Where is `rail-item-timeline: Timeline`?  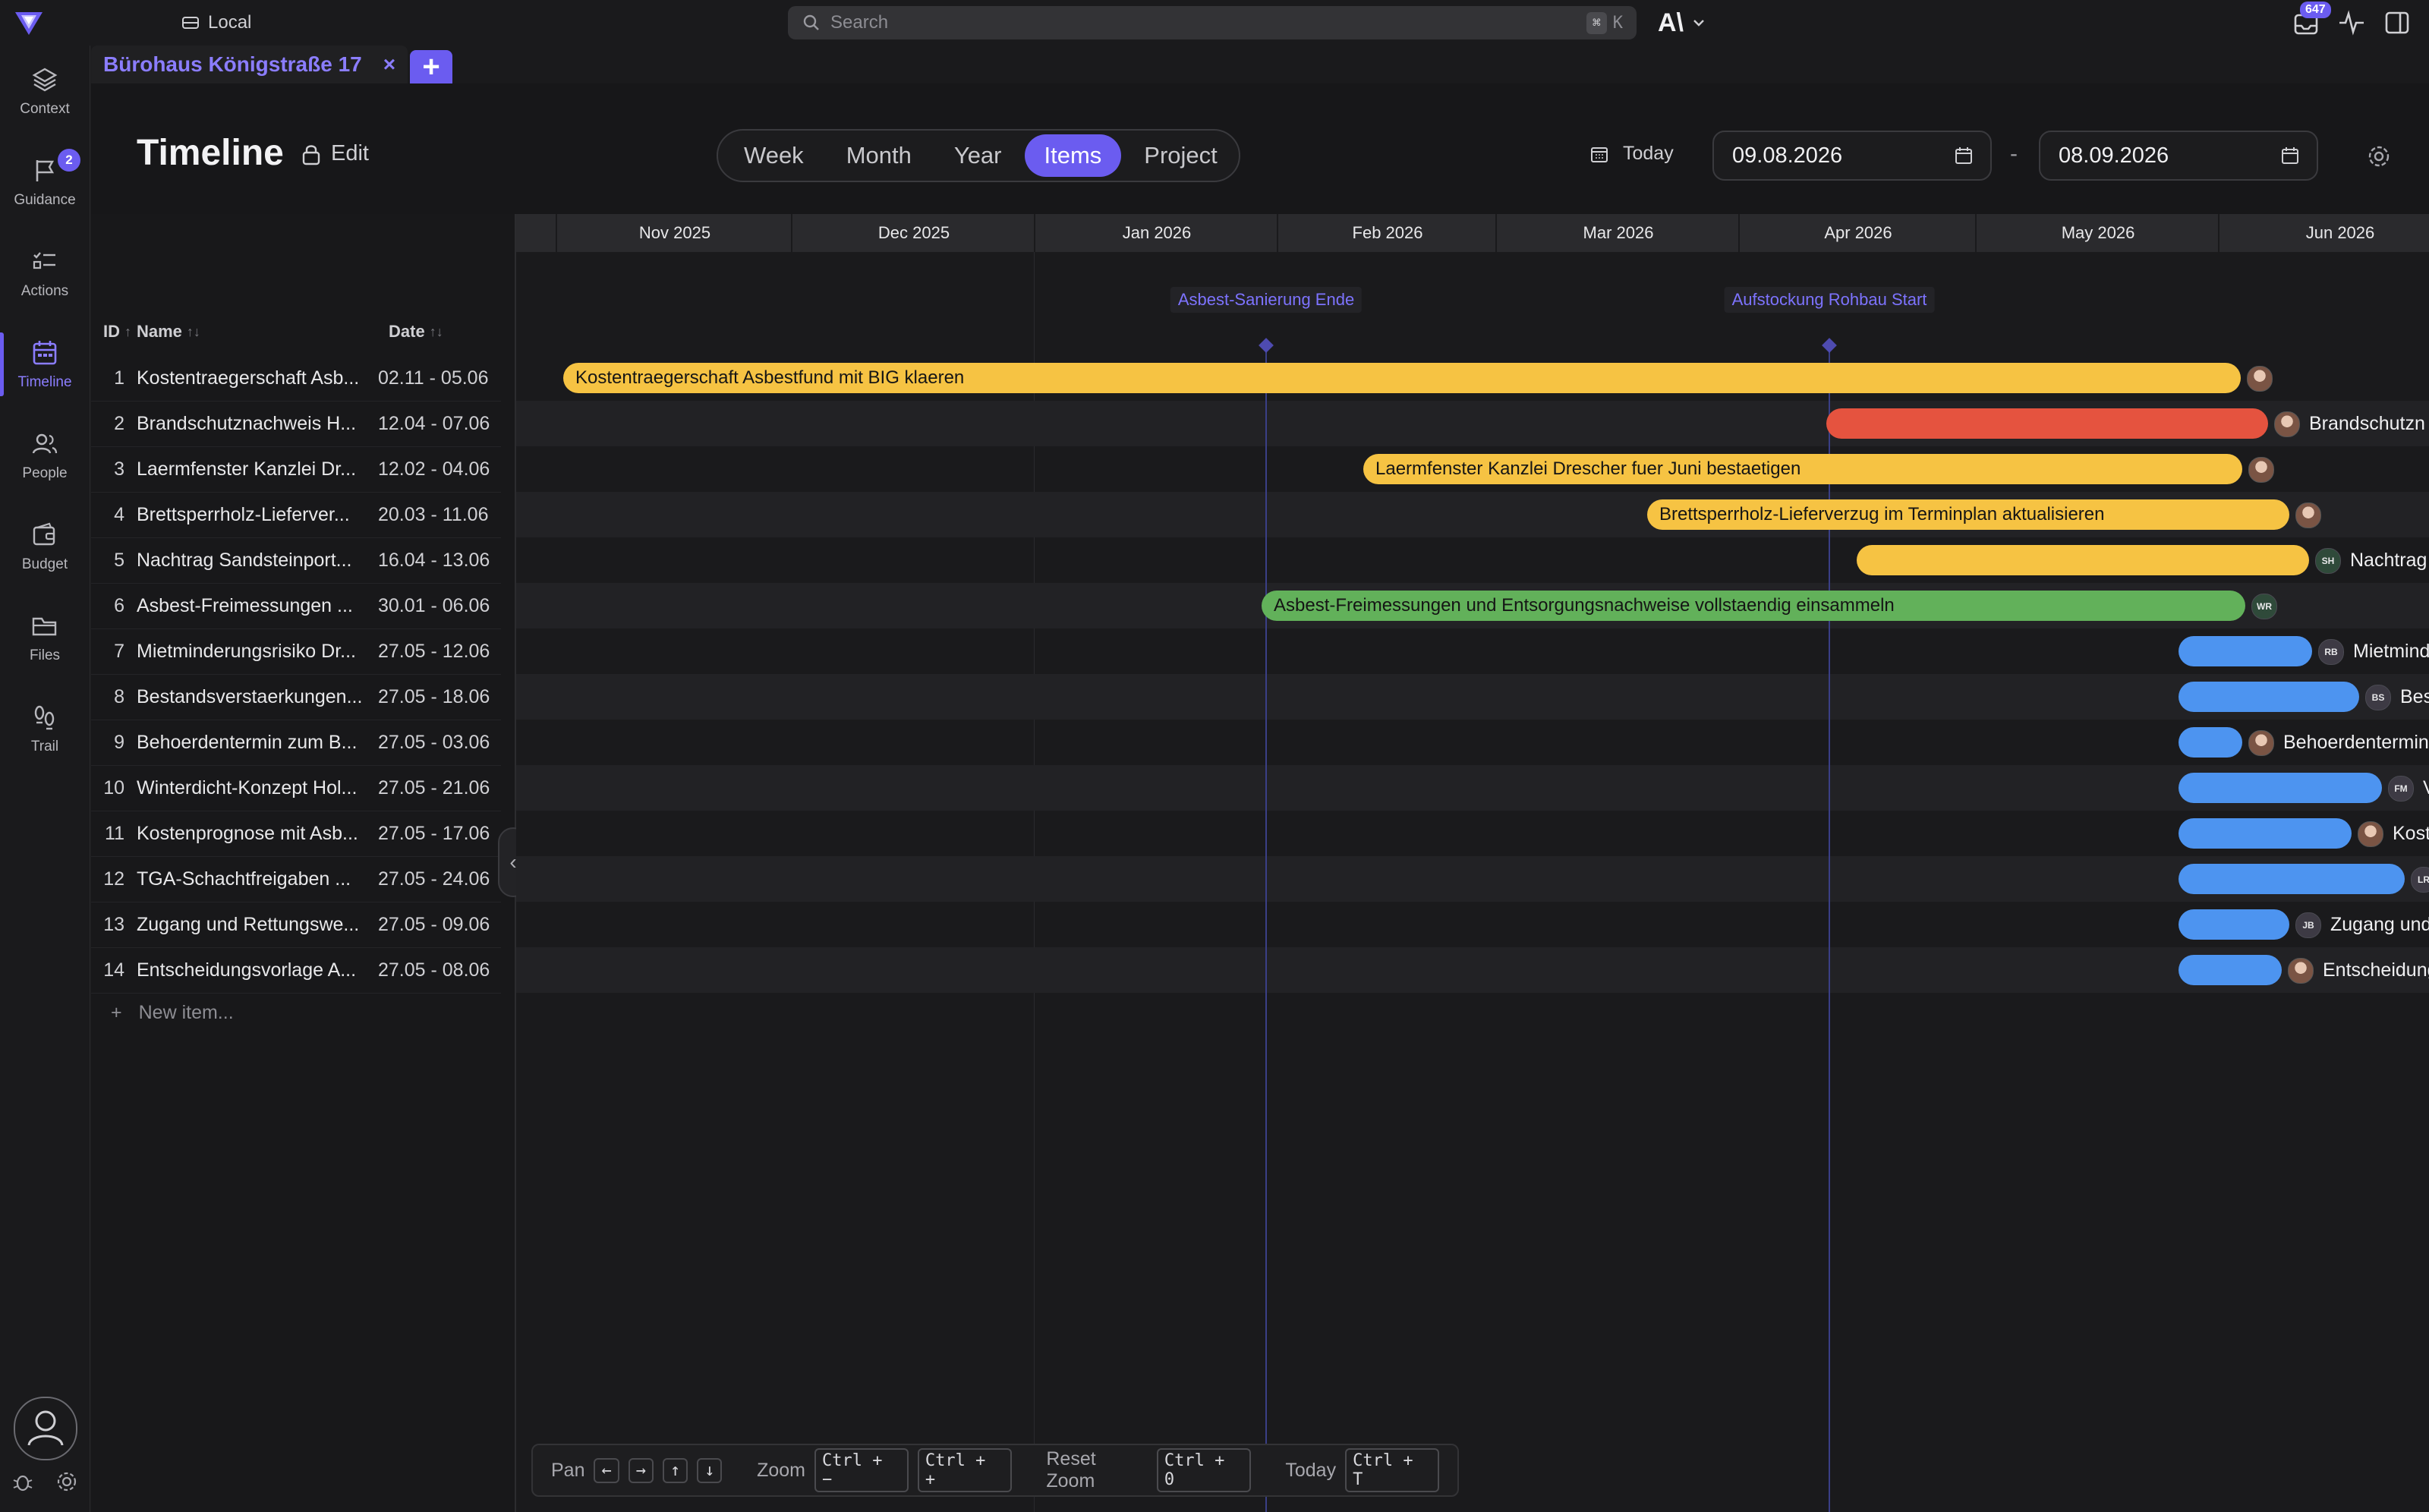
rail-item-timeline: Timeline is located at coordinates (45, 364).